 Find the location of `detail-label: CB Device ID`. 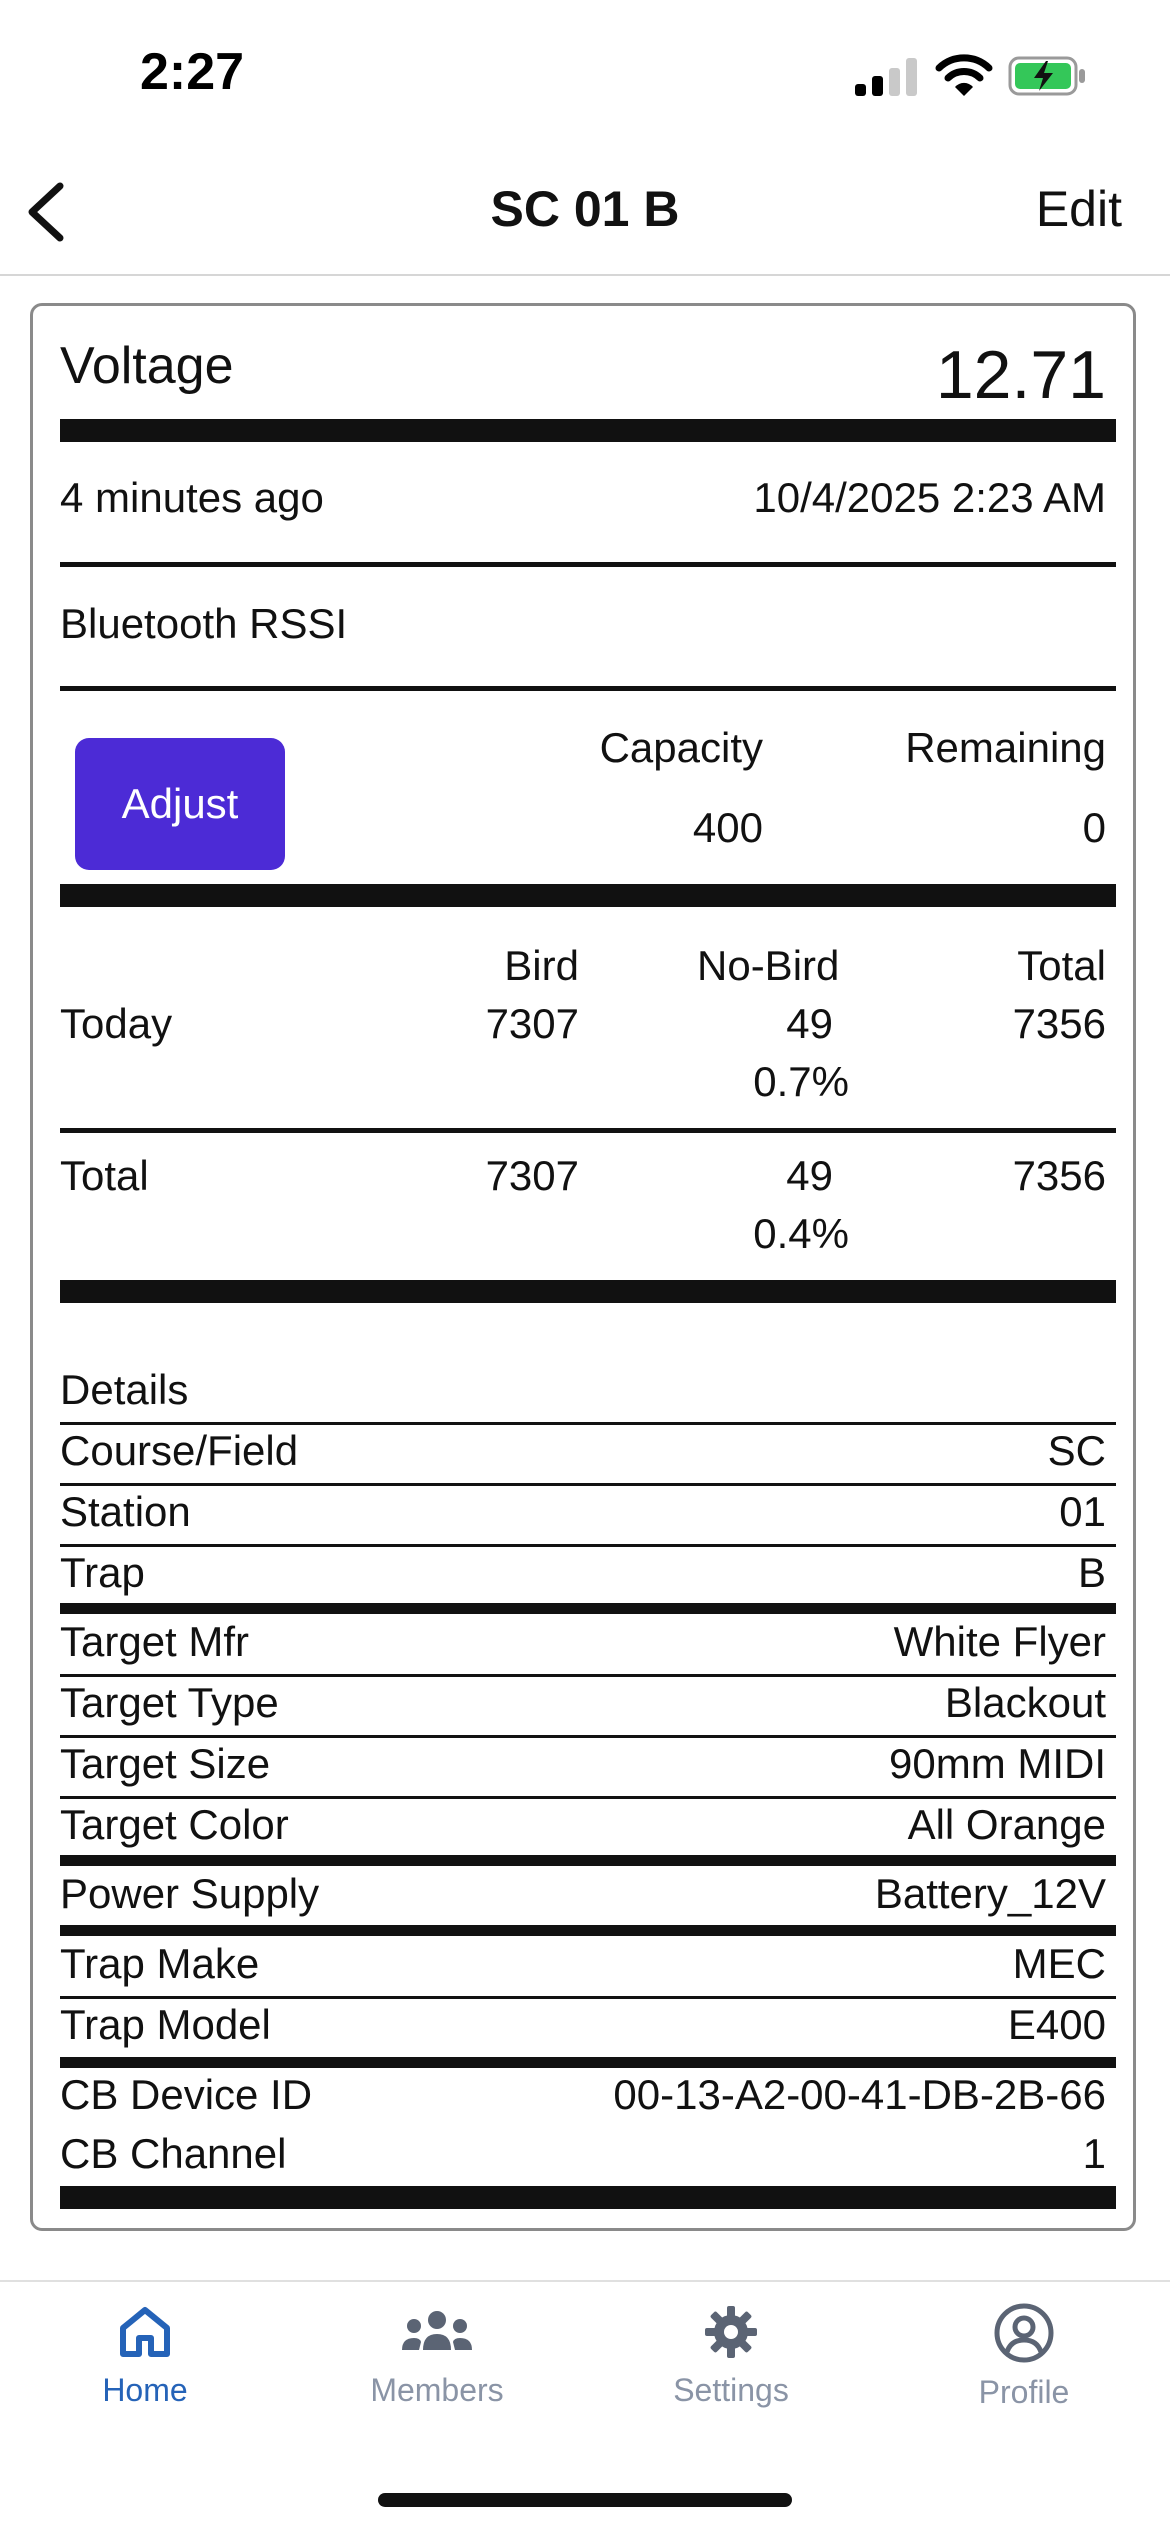

detail-label: CB Device ID is located at coordinates (186, 2094).